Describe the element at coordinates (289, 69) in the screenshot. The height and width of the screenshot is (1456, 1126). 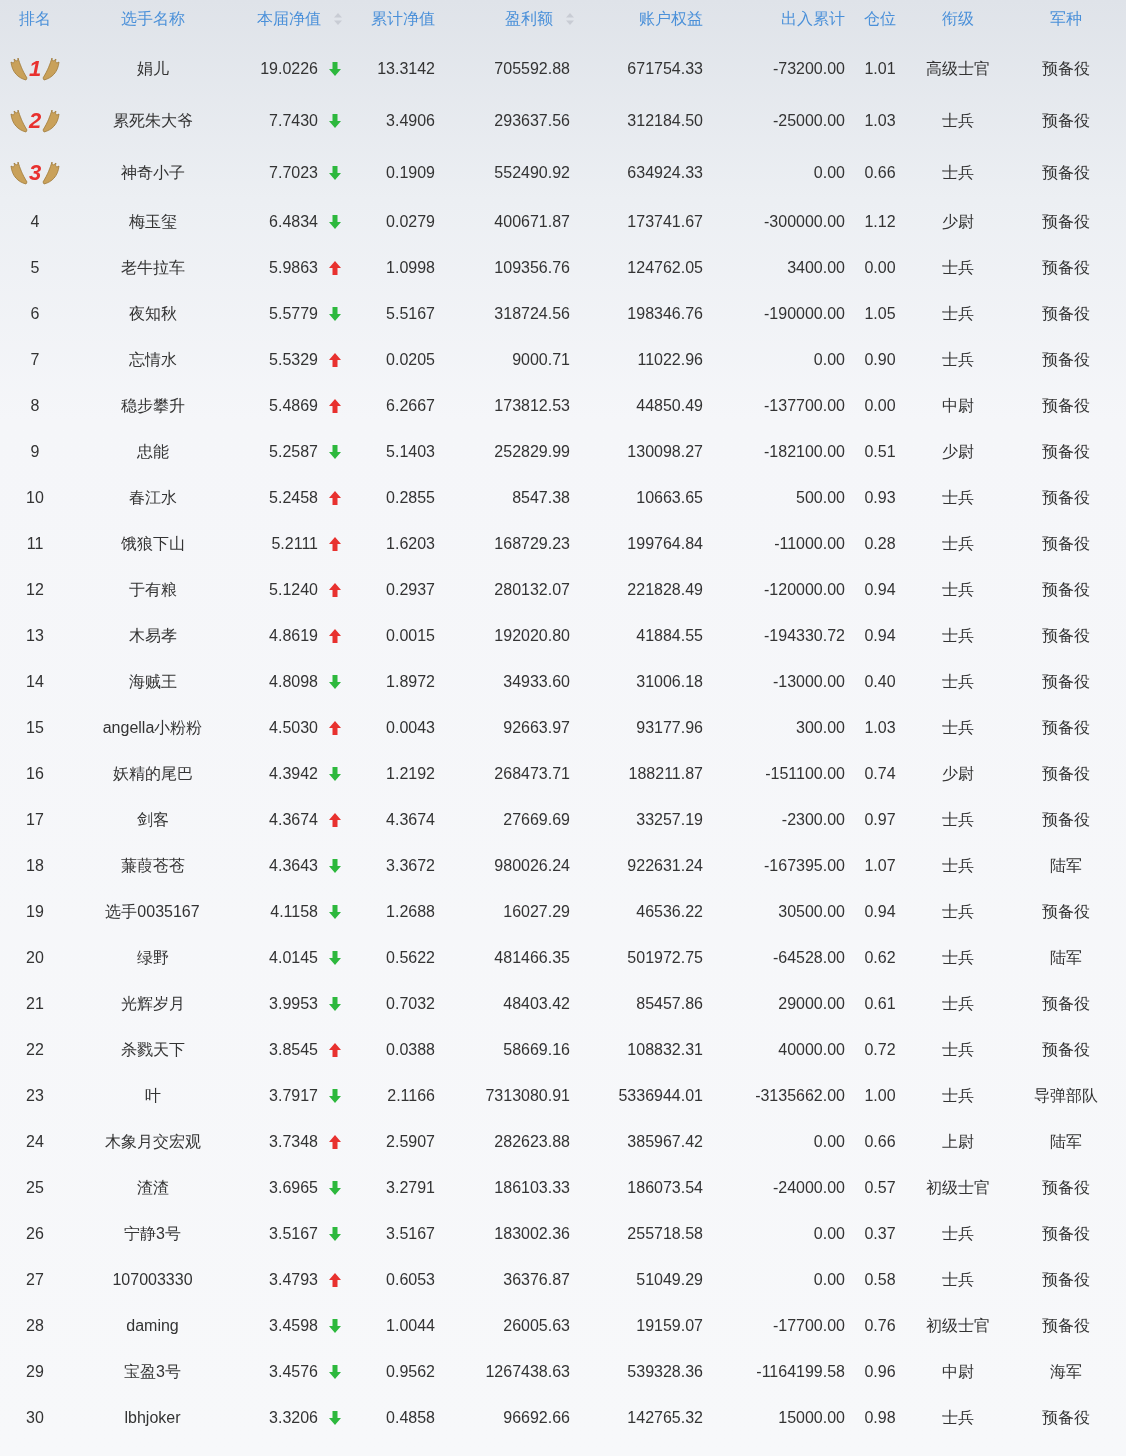
I see `nav-value: 19.0226` at that location.